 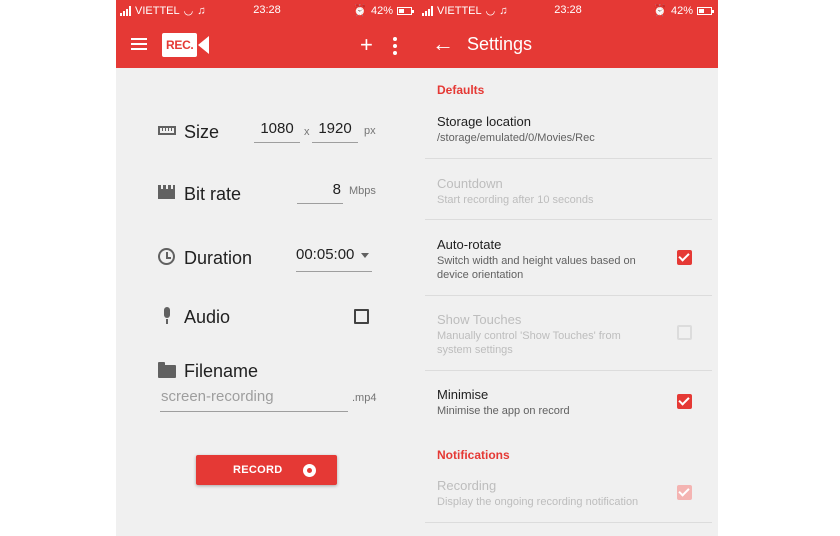 I want to click on duration-dropdown: 00:05:00, so click(x=334, y=259).